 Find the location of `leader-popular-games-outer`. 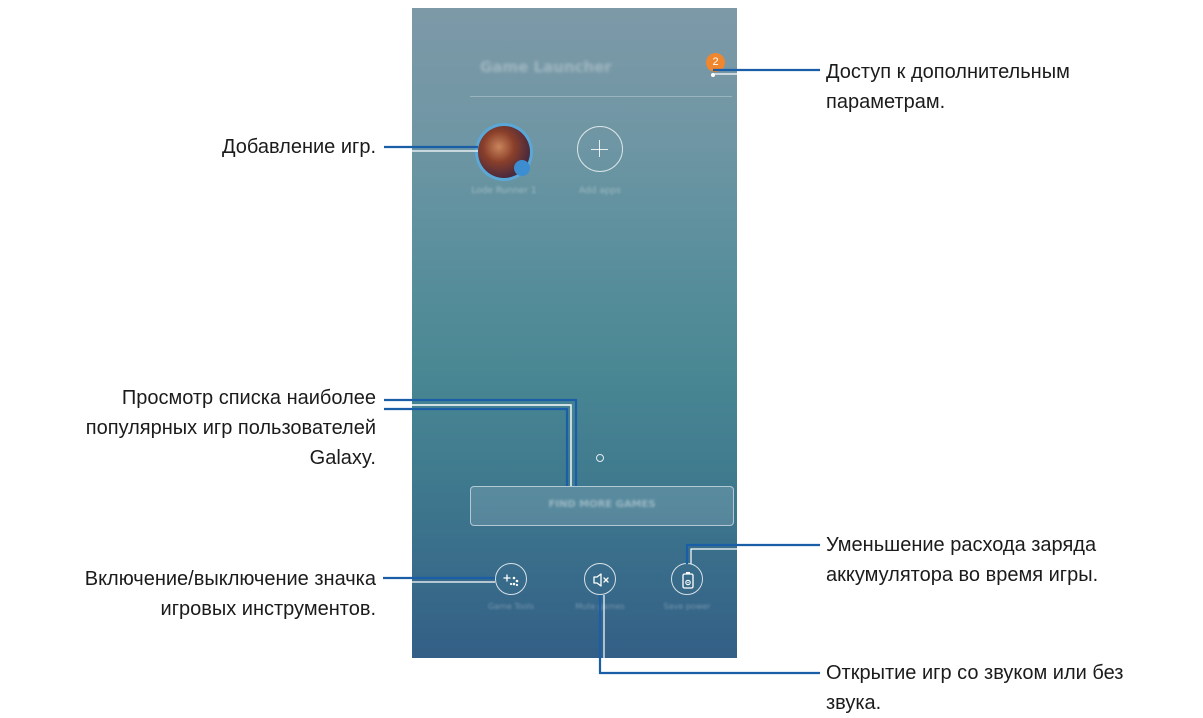

leader-popular-games-outer is located at coordinates (481, 442).